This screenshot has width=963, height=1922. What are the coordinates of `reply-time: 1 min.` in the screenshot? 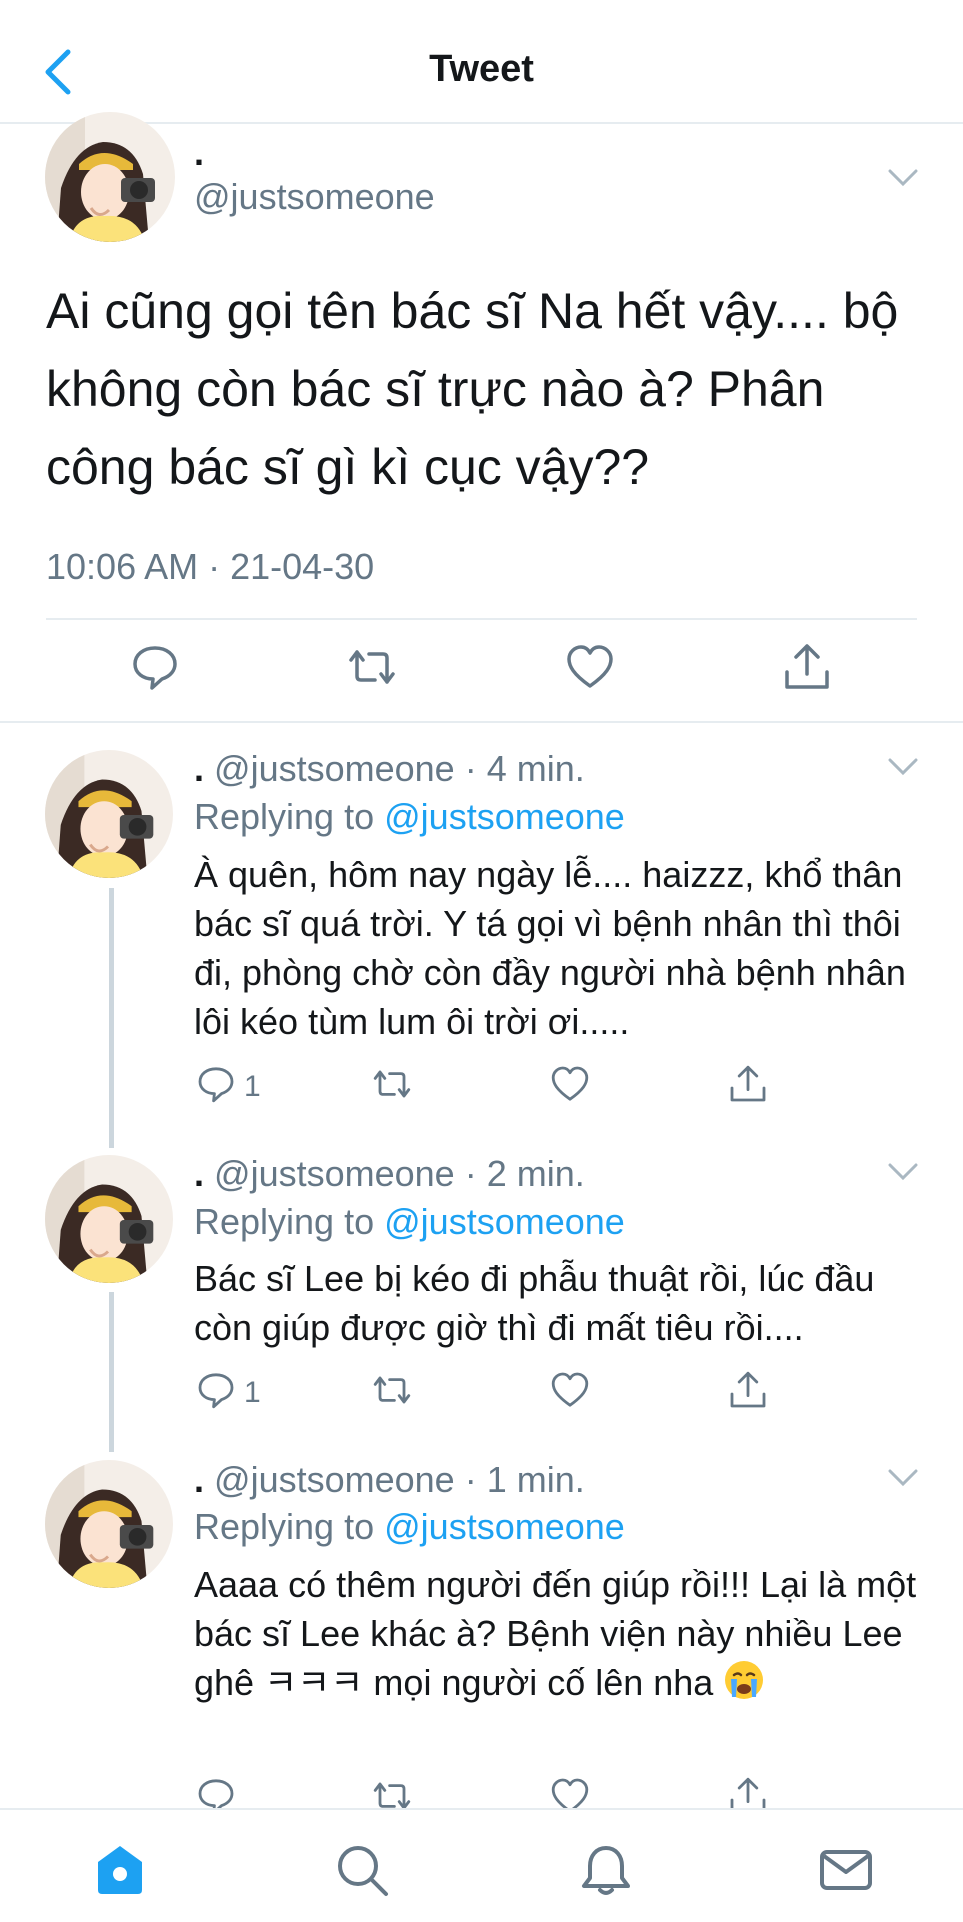 It's located at (535, 1479).